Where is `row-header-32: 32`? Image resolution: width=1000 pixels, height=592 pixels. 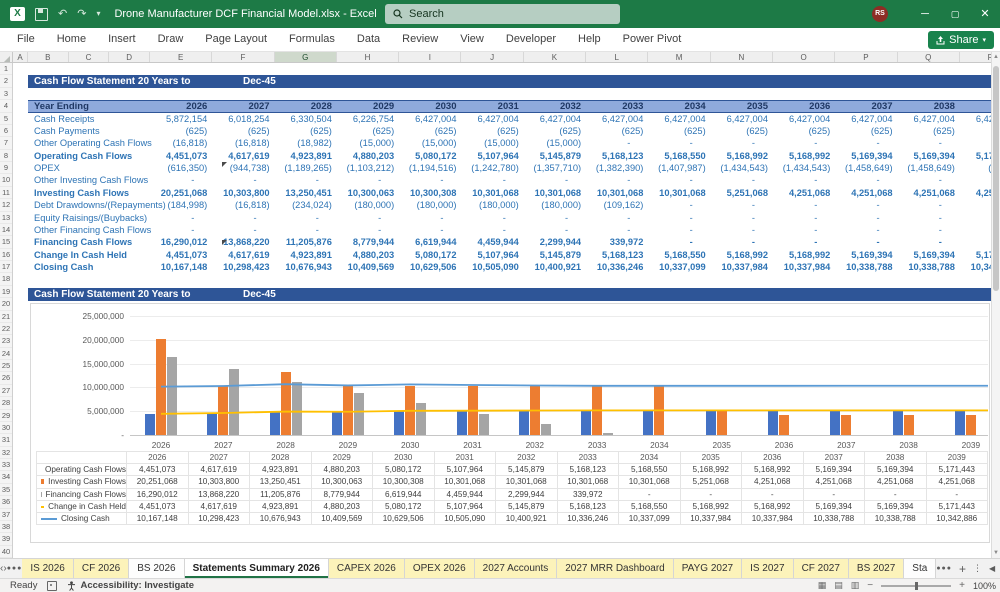 row-header-32: 32 is located at coordinates (6, 453).